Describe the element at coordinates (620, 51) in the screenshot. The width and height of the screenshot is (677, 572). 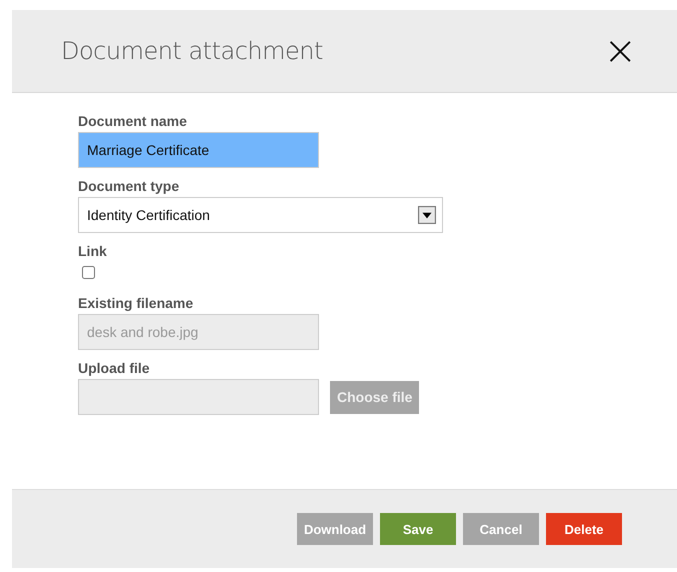
I see `close-button: ×` at that location.